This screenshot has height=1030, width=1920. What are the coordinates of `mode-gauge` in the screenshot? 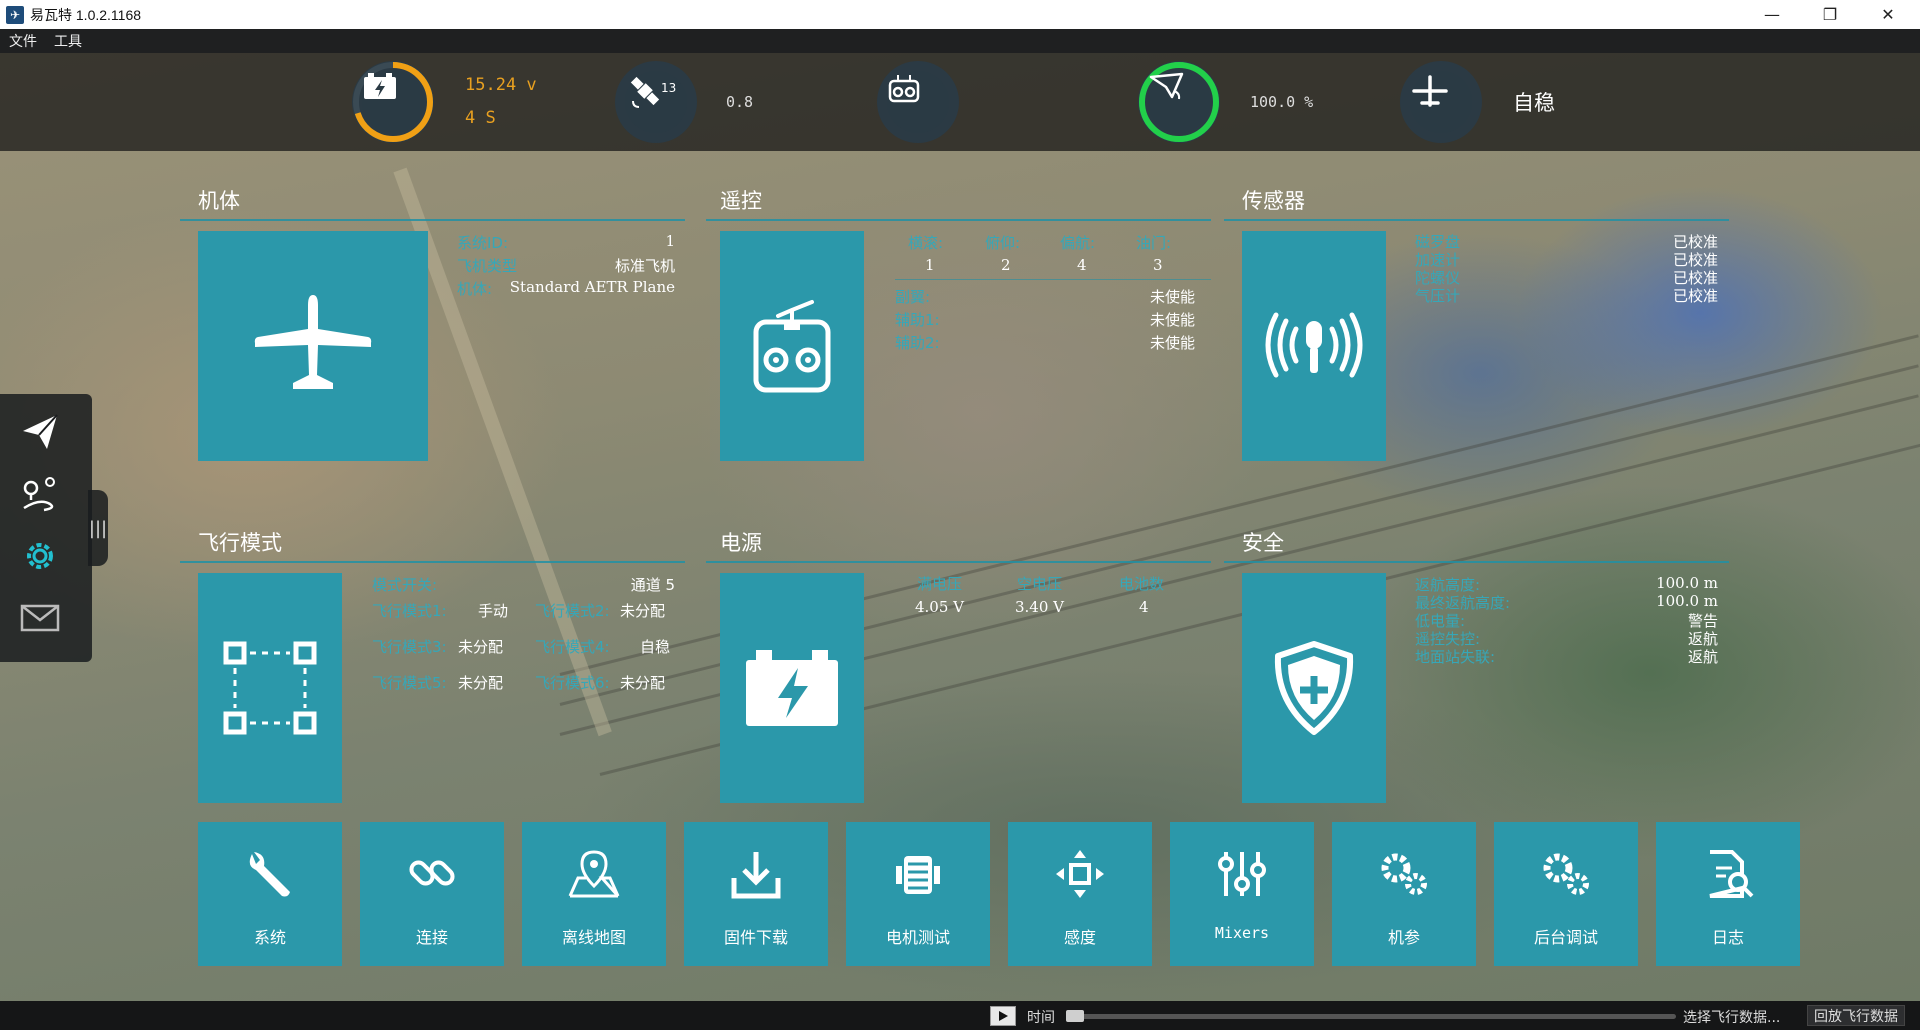 It's located at (1441, 102).